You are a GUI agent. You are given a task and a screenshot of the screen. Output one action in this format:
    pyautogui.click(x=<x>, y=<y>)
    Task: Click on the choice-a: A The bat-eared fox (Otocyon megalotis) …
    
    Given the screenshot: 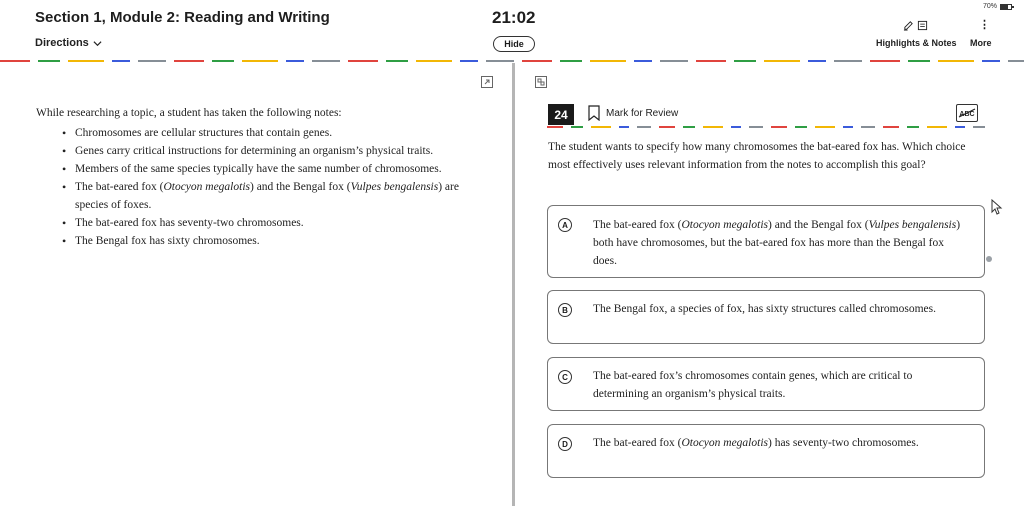 What is the action you would take?
    pyautogui.click(x=766, y=241)
    